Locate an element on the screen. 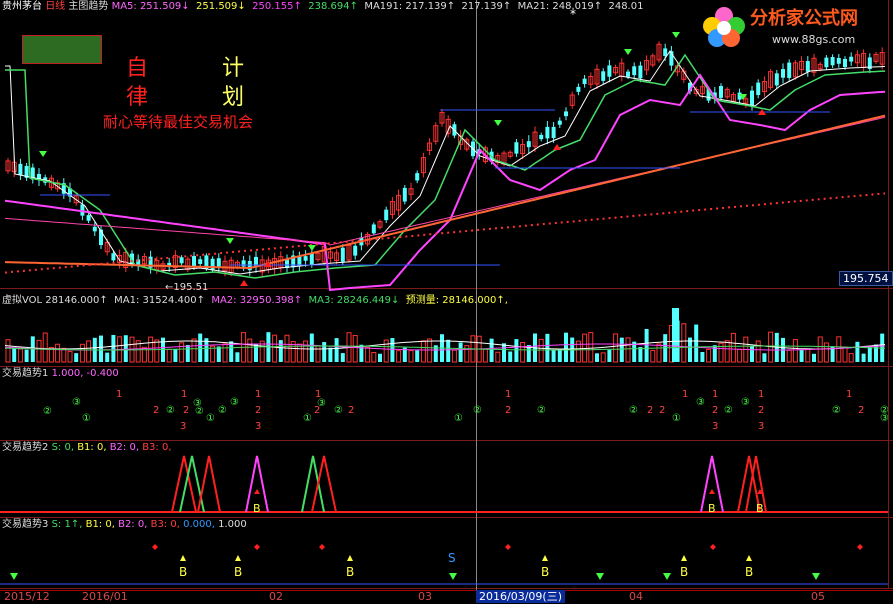 The image size is (893, 604). ma-red-dotted-line is located at coordinates (445, 233).